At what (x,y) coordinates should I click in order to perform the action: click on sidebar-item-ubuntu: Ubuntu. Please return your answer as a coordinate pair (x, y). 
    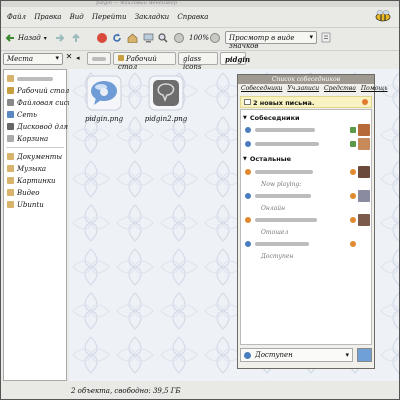
    Looking at the image, I should click on (25, 204).